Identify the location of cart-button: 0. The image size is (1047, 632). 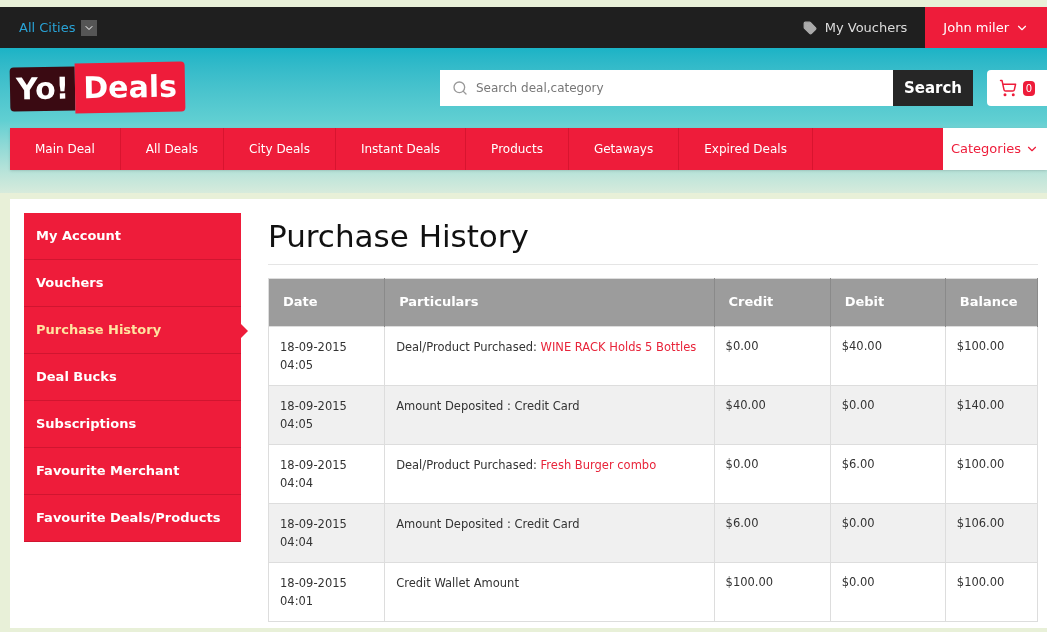
(1017, 88).